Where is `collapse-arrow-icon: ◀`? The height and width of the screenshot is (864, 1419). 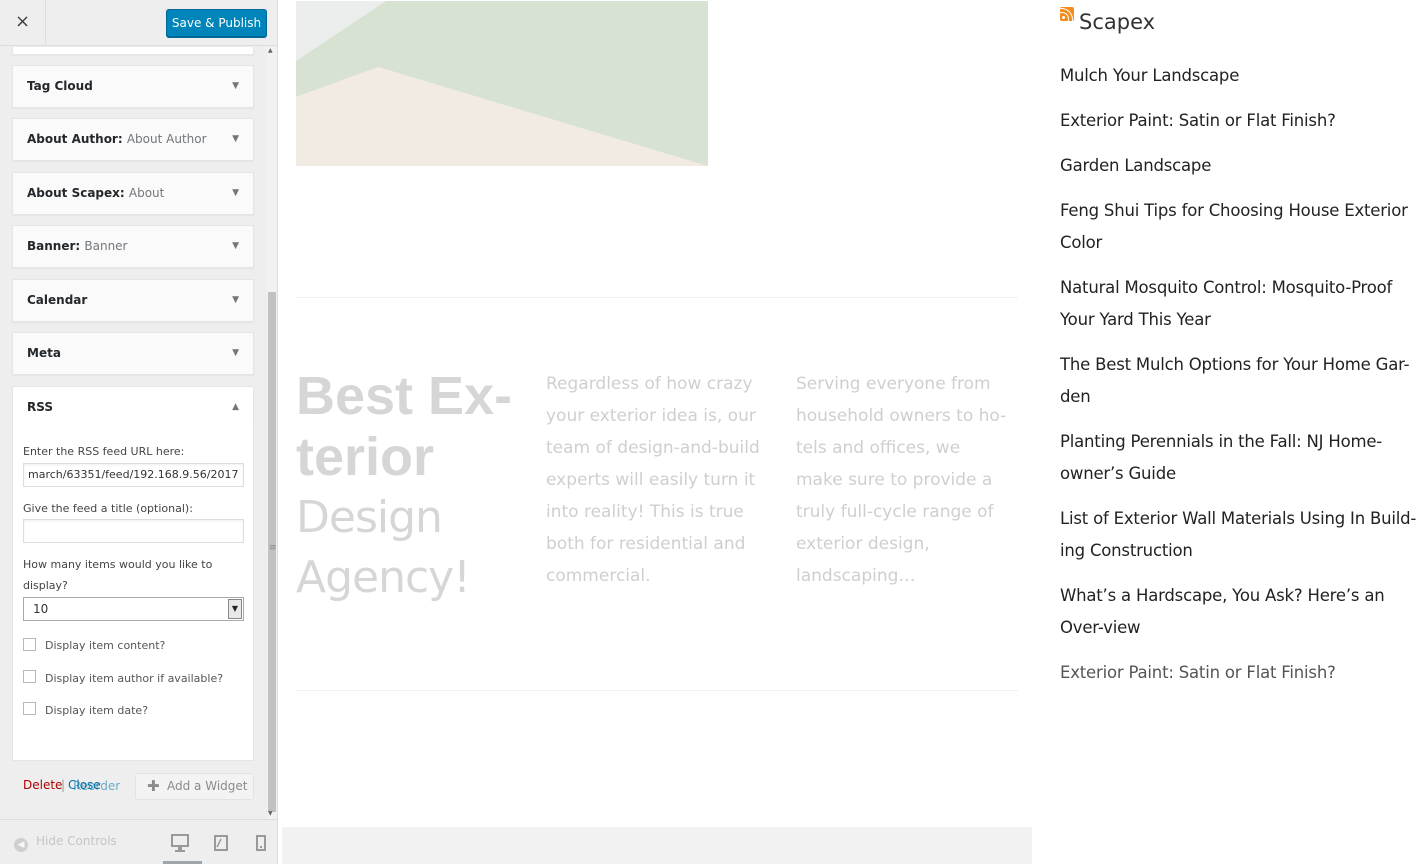
collapse-arrow-icon: ◀ is located at coordinates (21, 845).